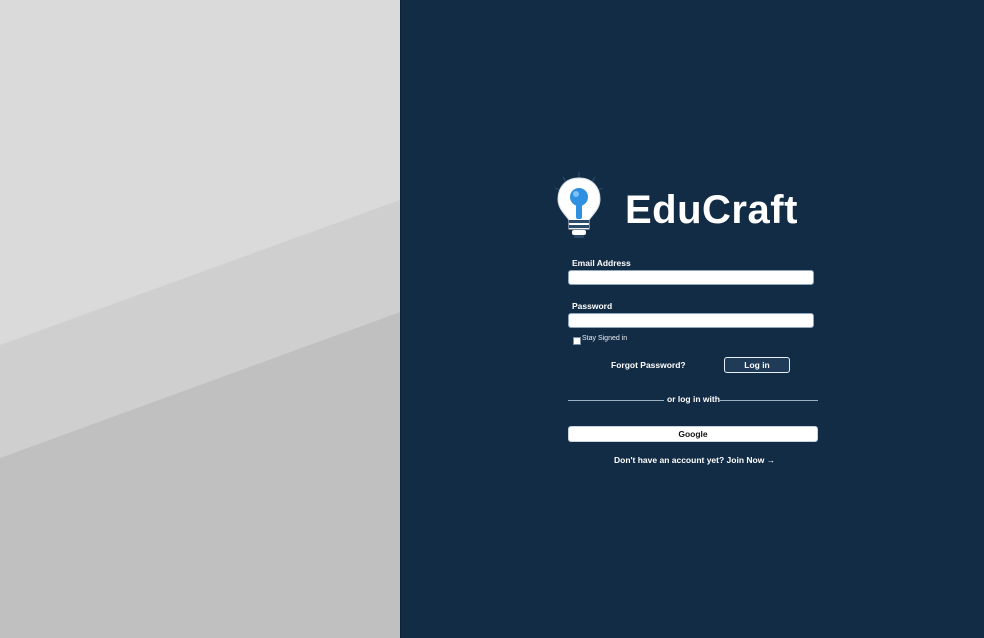 This screenshot has height=638, width=984. Describe the element at coordinates (616, 400) in the screenshot. I see `divider-left` at that location.